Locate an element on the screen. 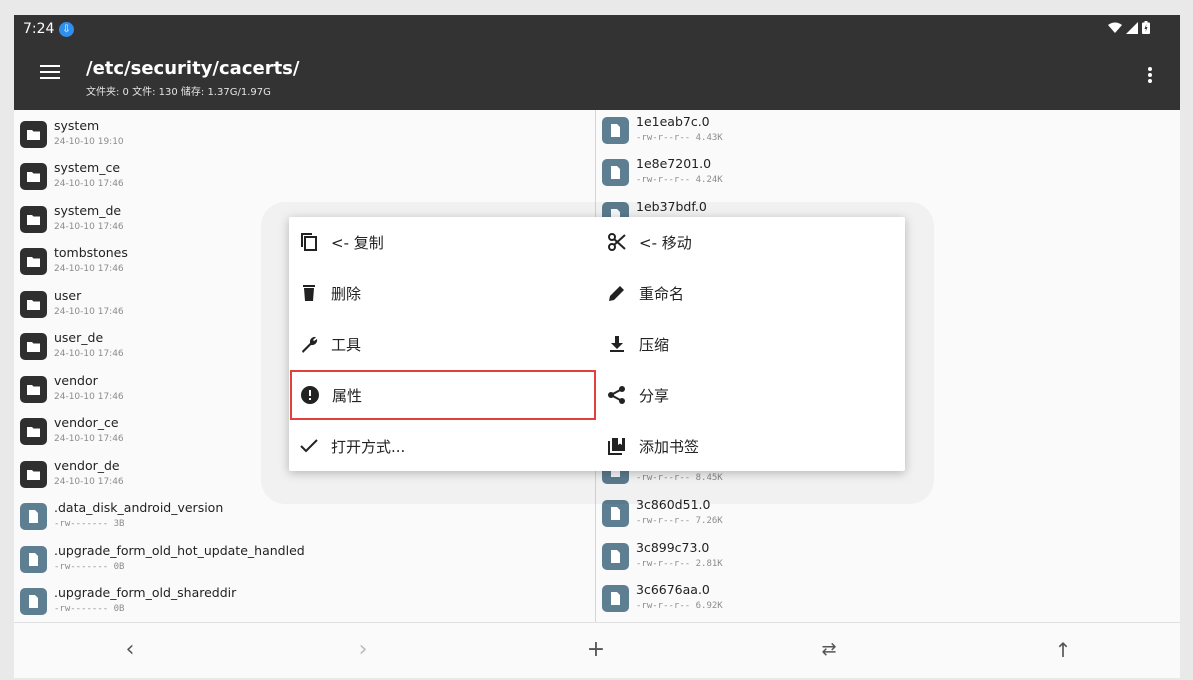  item-name: 3c899c73.0 is located at coordinates (673, 547).